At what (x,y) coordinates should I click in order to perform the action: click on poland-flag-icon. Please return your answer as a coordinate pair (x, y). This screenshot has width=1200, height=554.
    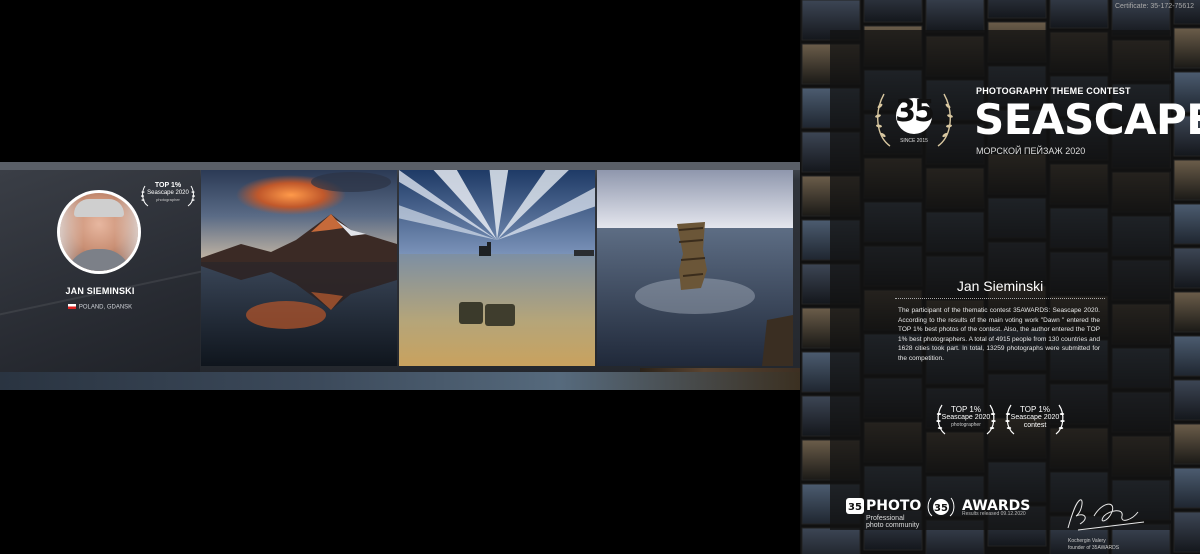
    Looking at the image, I should click on (71, 306).